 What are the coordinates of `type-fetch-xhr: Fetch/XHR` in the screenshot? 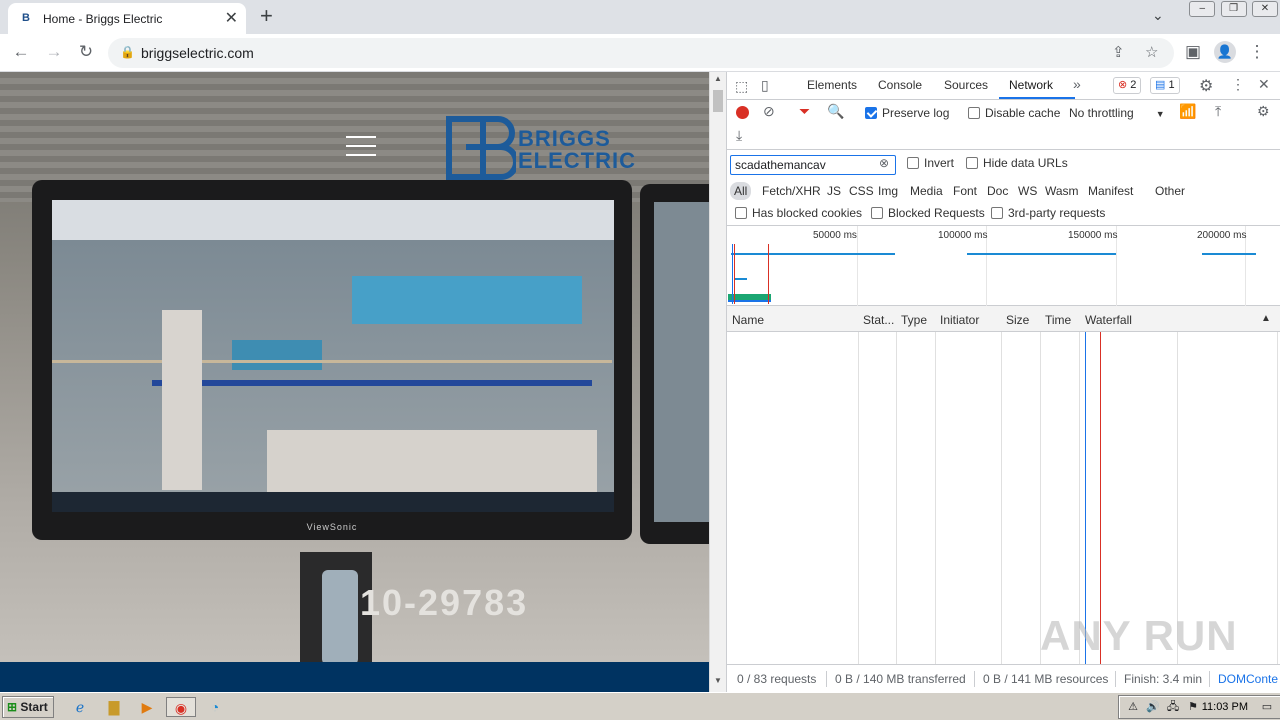 It's located at (791, 191).